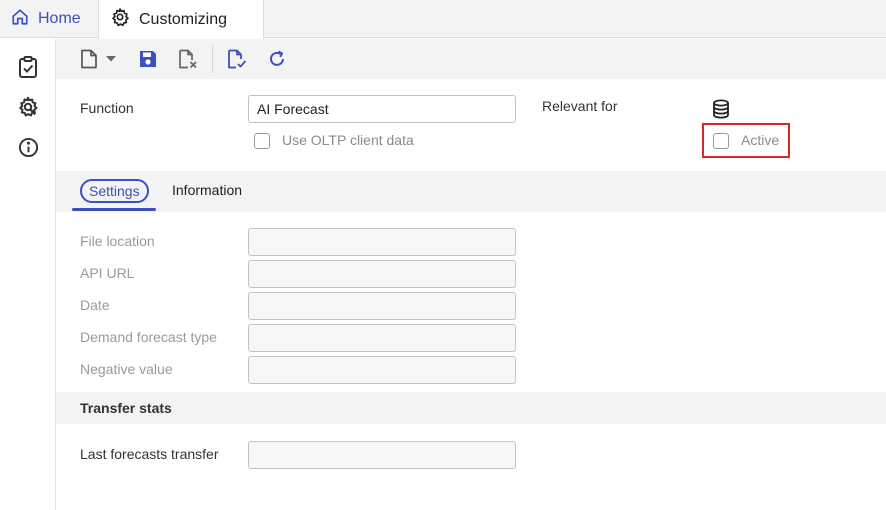 The width and height of the screenshot is (886, 510). I want to click on use-oltp-label: Use OLTP client data, so click(348, 140).